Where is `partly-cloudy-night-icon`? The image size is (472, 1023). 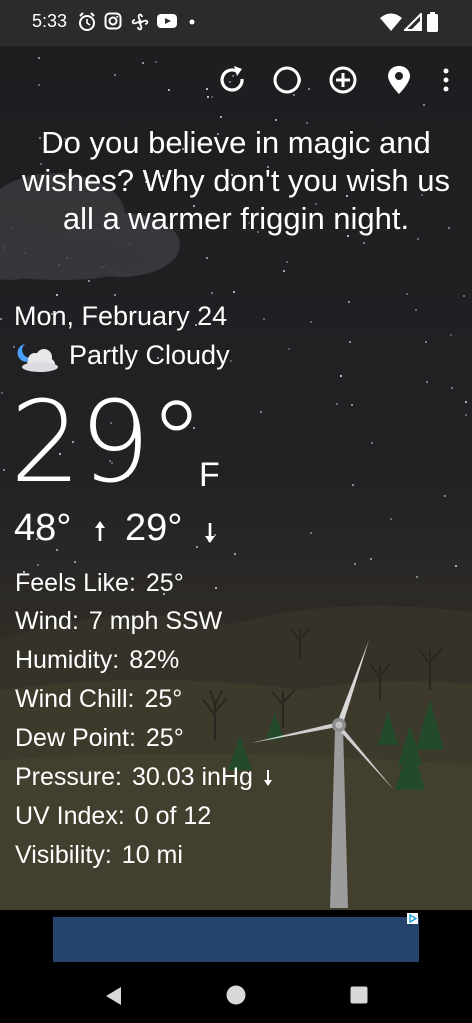
partly-cloudy-night-icon is located at coordinates (37, 358).